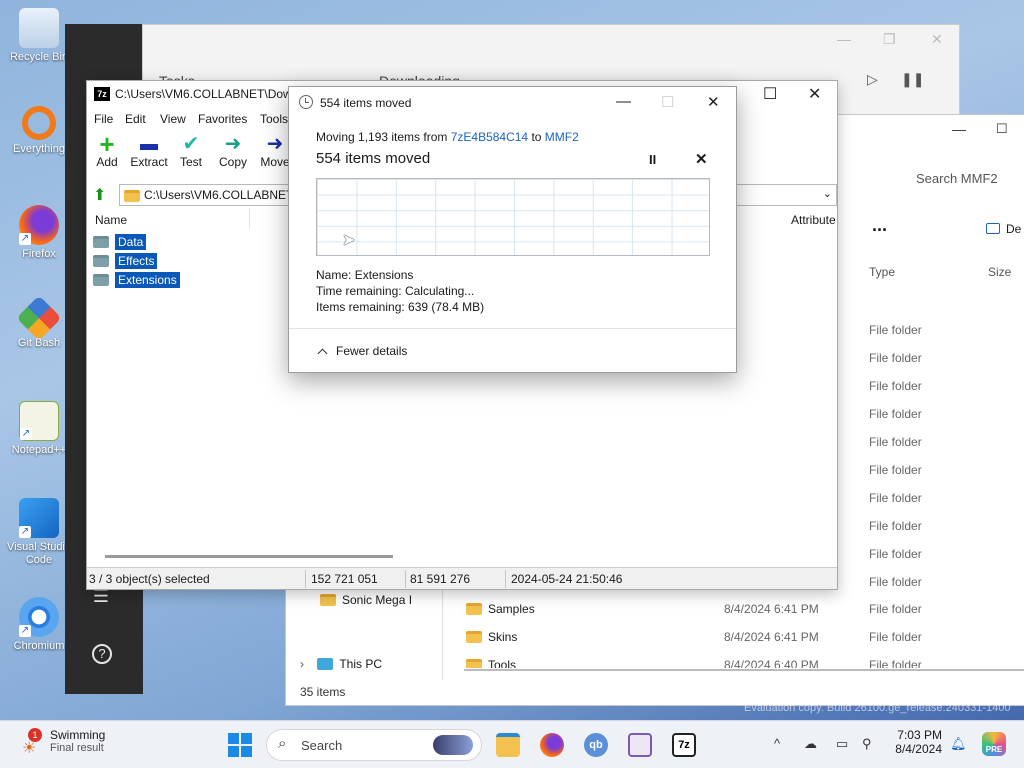  What do you see at coordinates (136, 261) in the screenshot?
I see `item-label: Effects` at bounding box center [136, 261].